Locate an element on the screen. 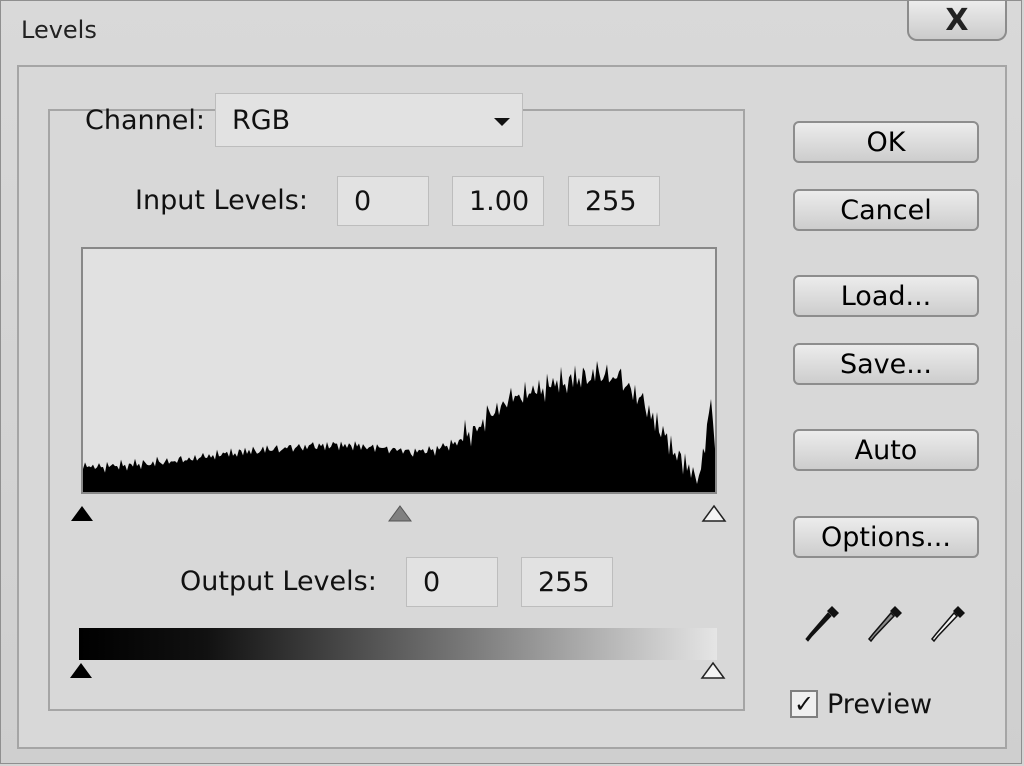  input-levels-slider is located at coordinates (399, 515).